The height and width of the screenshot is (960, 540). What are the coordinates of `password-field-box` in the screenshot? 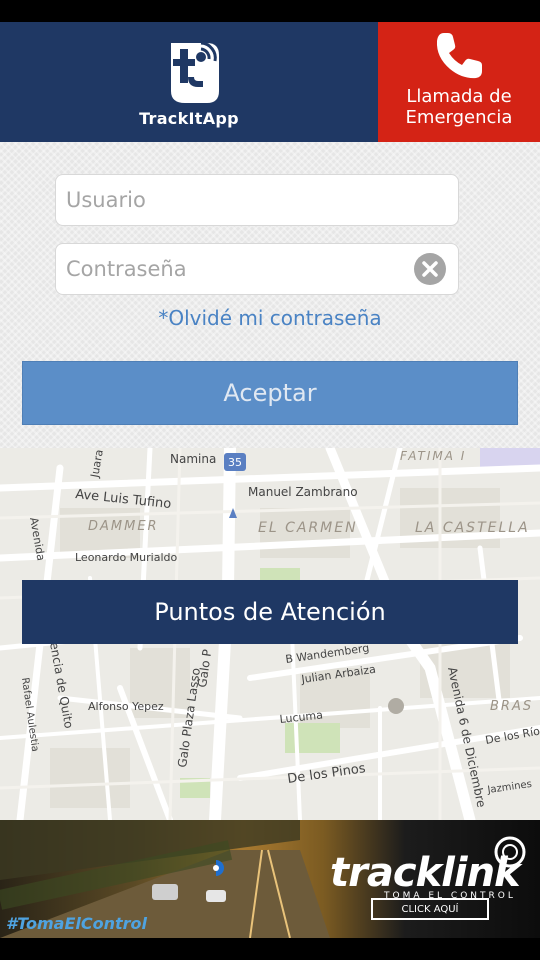 It's located at (257, 269).